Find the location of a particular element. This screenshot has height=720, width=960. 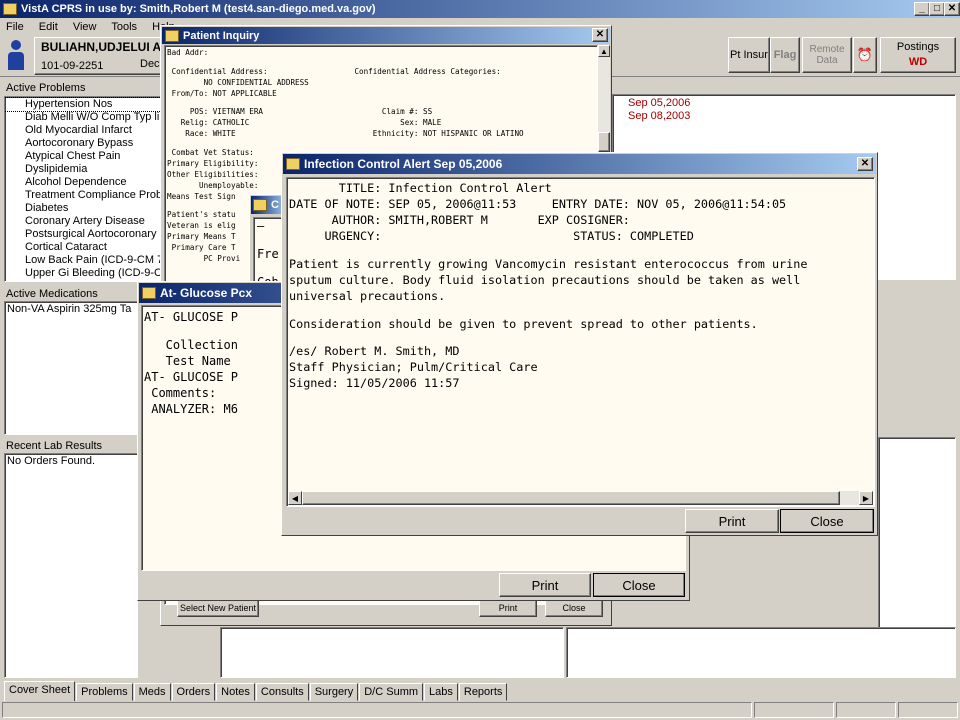

problem-item: Diab Melli W/O Comp Typ li is located at coordinates (84, 117).